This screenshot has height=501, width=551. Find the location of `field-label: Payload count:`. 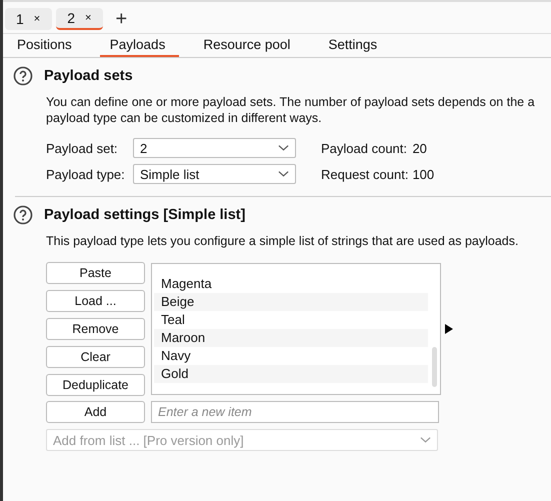

field-label: Payload count: is located at coordinates (364, 148).